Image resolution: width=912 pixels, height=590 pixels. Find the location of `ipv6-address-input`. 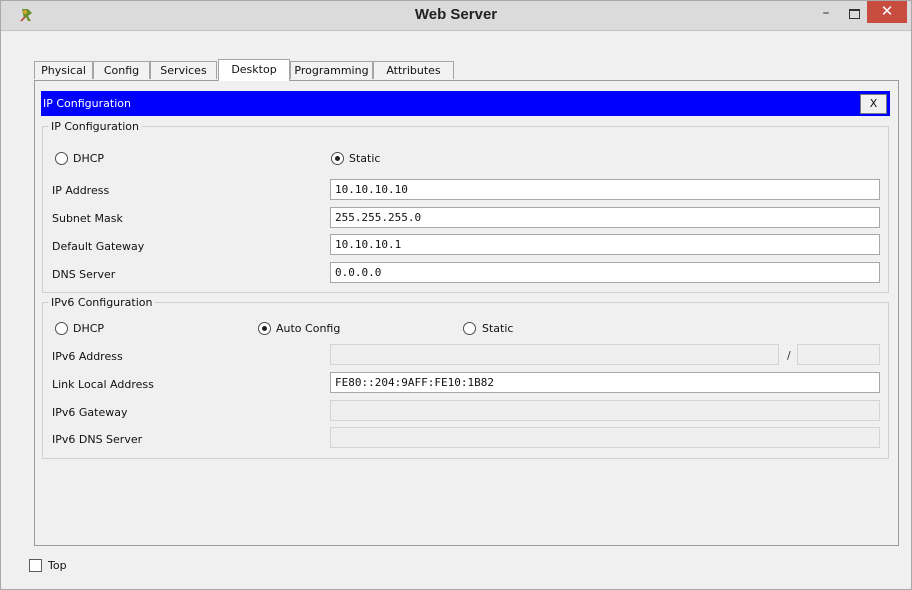

ipv6-address-input is located at coordinates (554, 354).